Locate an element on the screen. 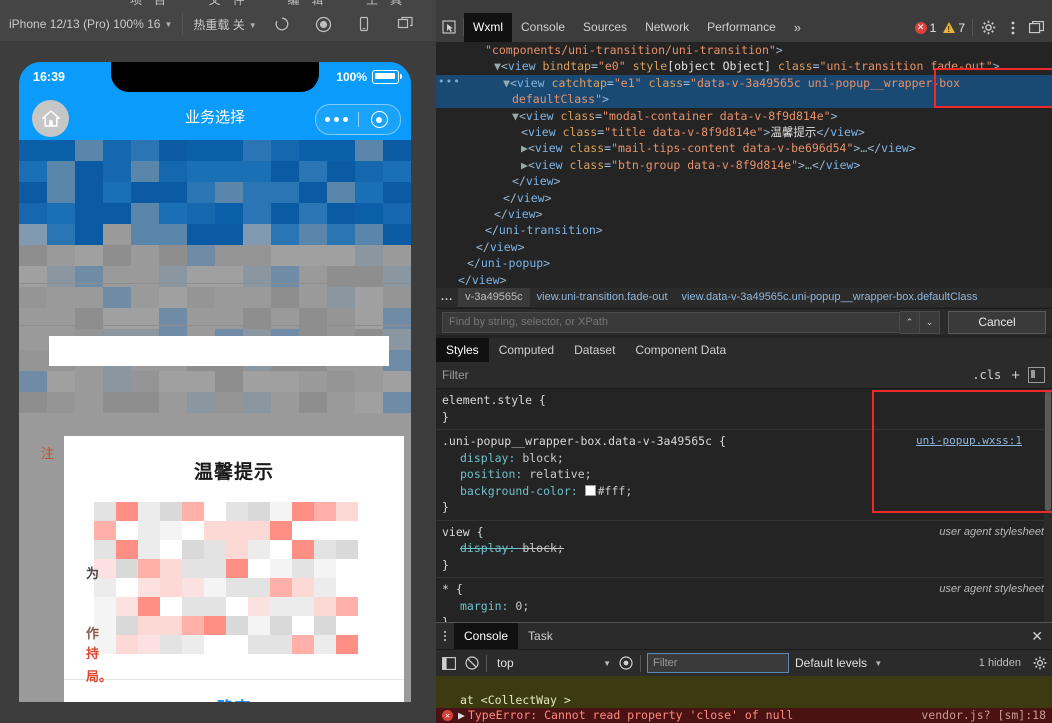 This screenshot has width=1052, height=723. expand-arrow-icon: ▶ is located at coordinates (461, 715).